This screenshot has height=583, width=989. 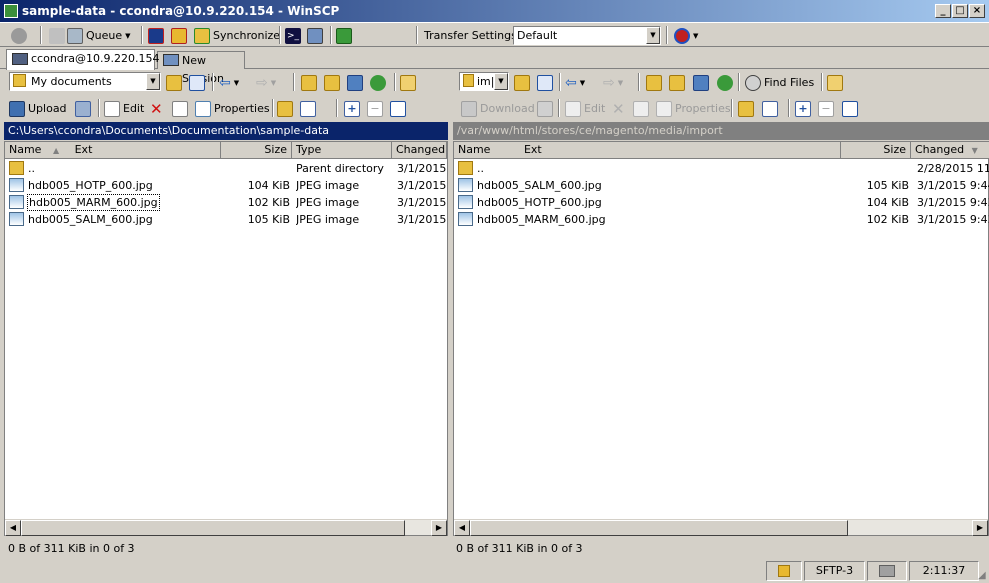 I want to click on right-transfer-options-button, so click(x=545, y=108).